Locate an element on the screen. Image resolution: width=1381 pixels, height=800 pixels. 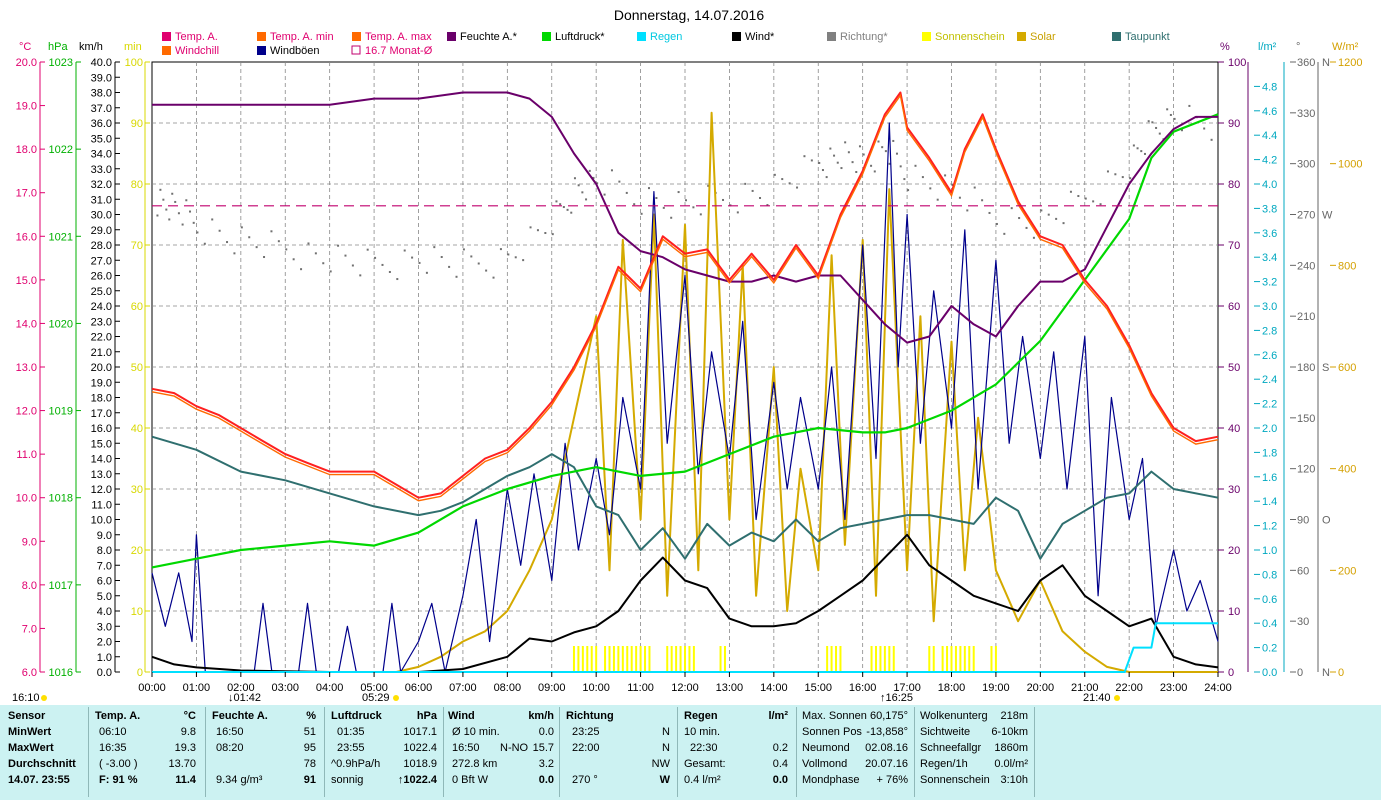
tick-rain: 3.4 is located at coordinates (1269, 258).